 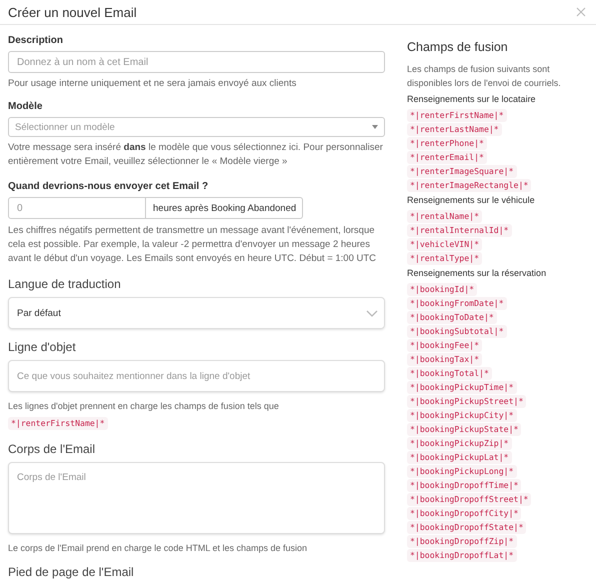 I want to click on merge-field-code: *|bookingFee|*, so click(x=444, y=345).